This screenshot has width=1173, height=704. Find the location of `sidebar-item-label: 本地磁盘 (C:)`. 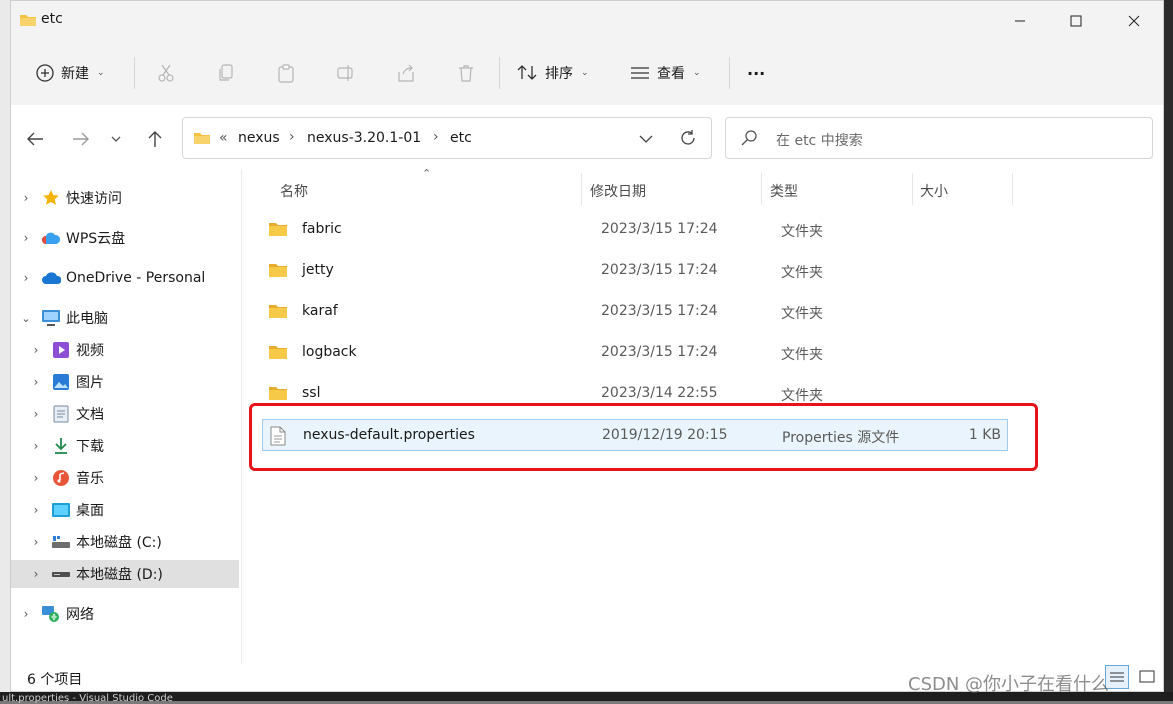

sidebar-item-label: 本地磁盘 (C:) is located at coordinates (119, 543).